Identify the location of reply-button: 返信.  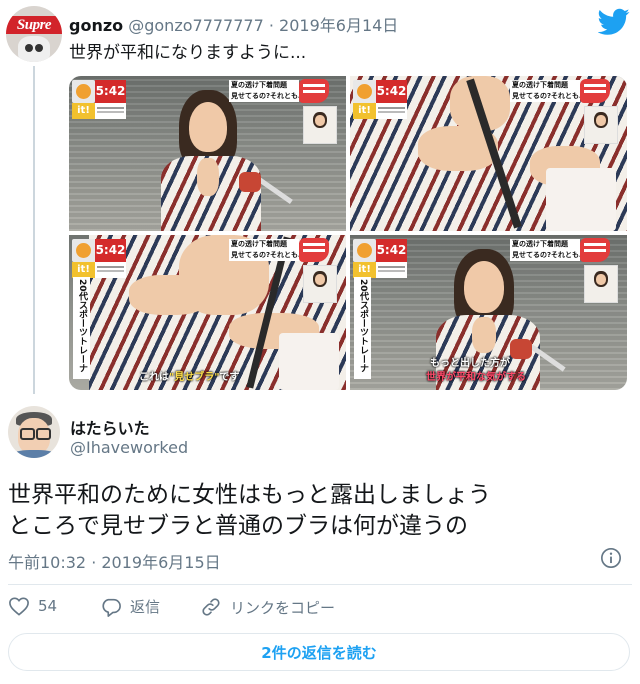
(130, 606).